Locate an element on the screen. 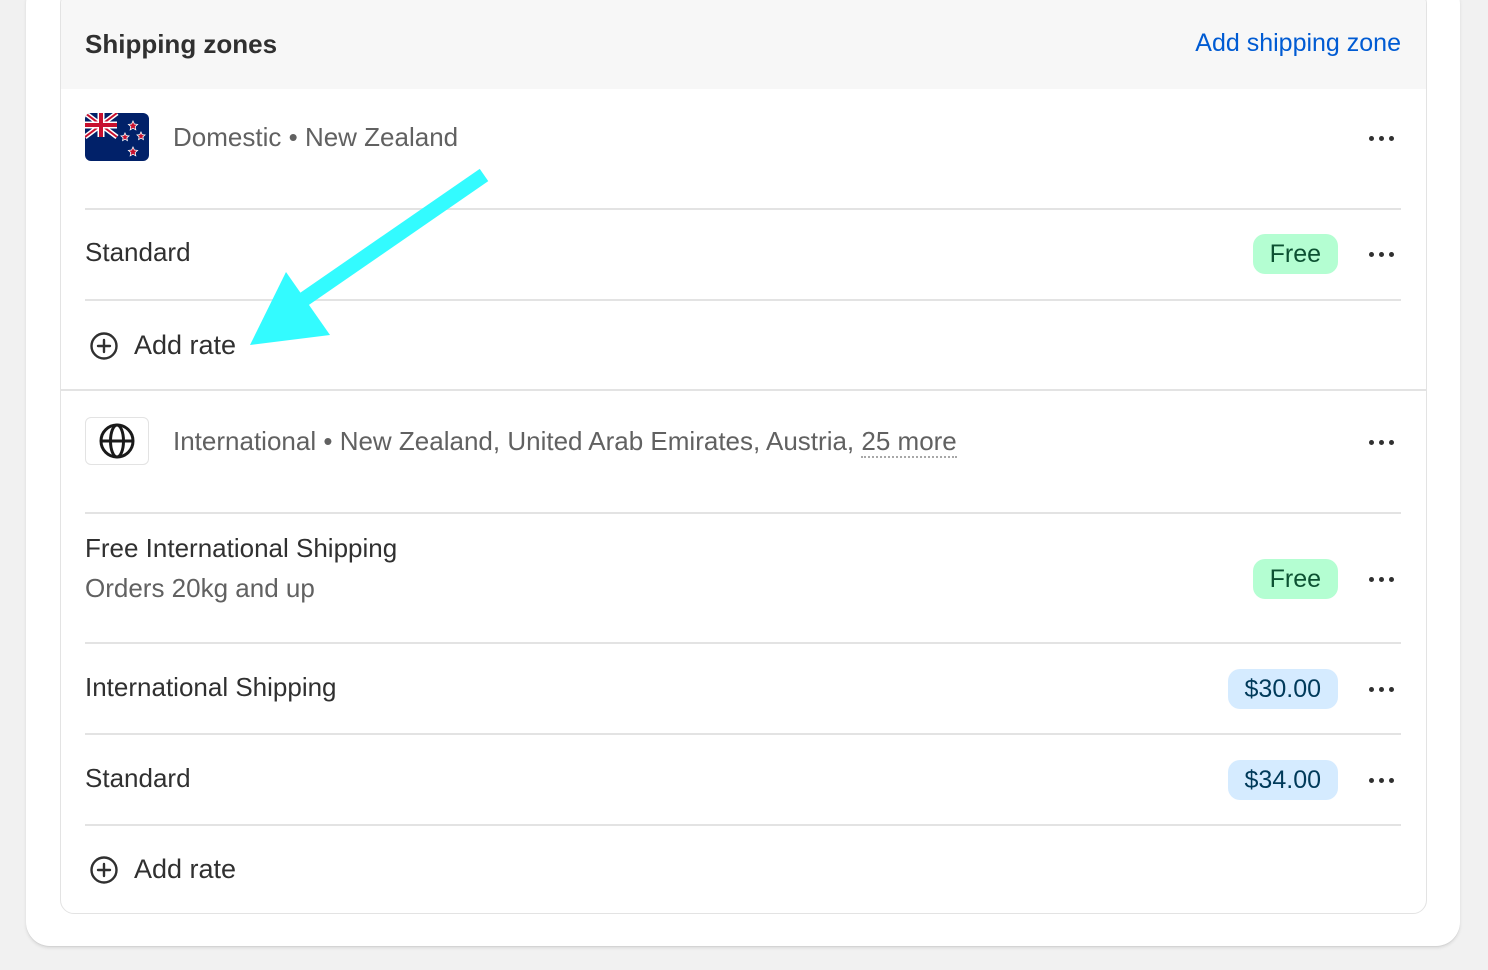  rate-row-domestic-standard: Standard Free is located at coordinates (743, 254).